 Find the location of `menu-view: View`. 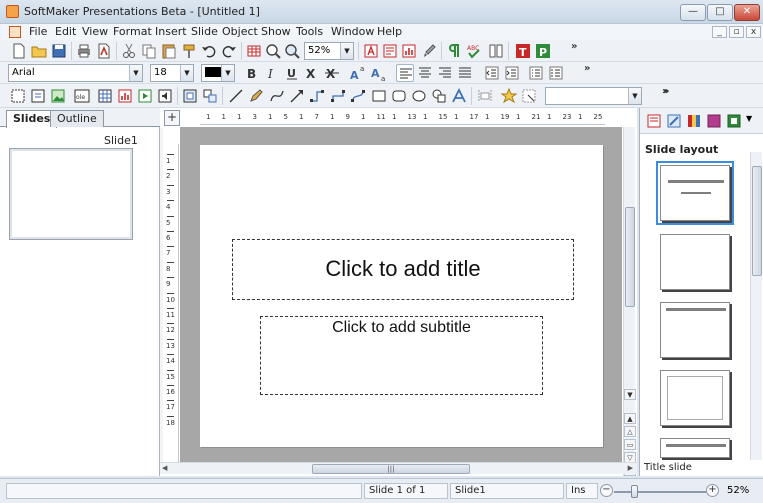

menu-view: View is located at coordinates (95, 31).